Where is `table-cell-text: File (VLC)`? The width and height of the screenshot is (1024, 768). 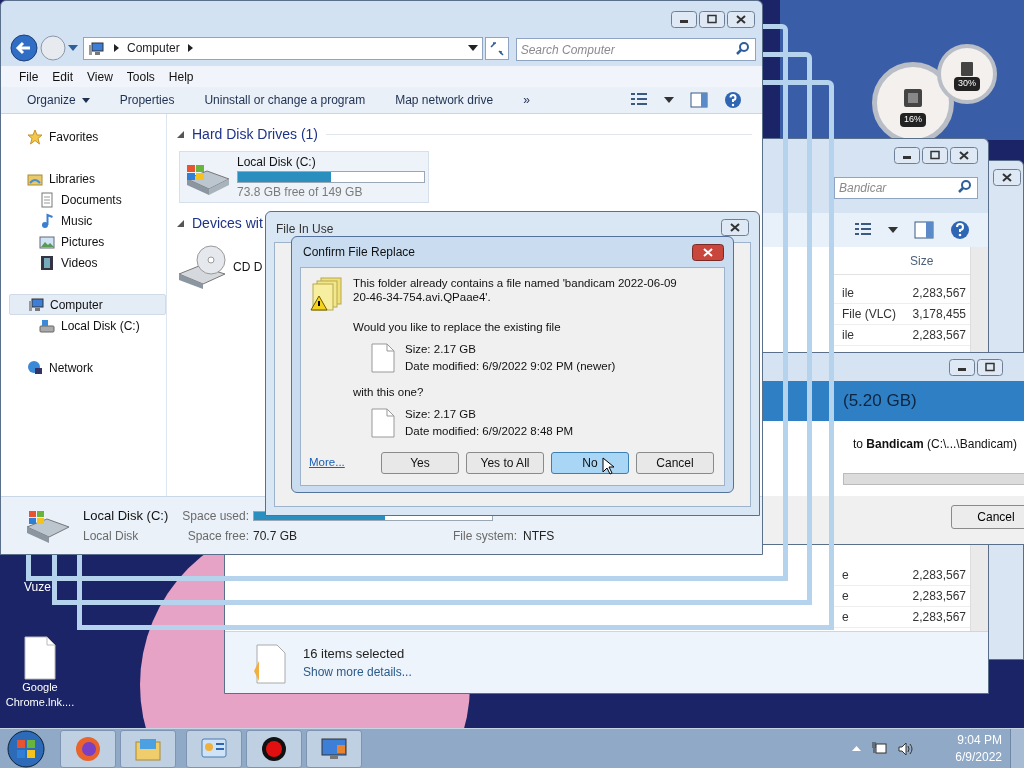
table-cell-text: File (VLC) is located at coordinates (869, 314).